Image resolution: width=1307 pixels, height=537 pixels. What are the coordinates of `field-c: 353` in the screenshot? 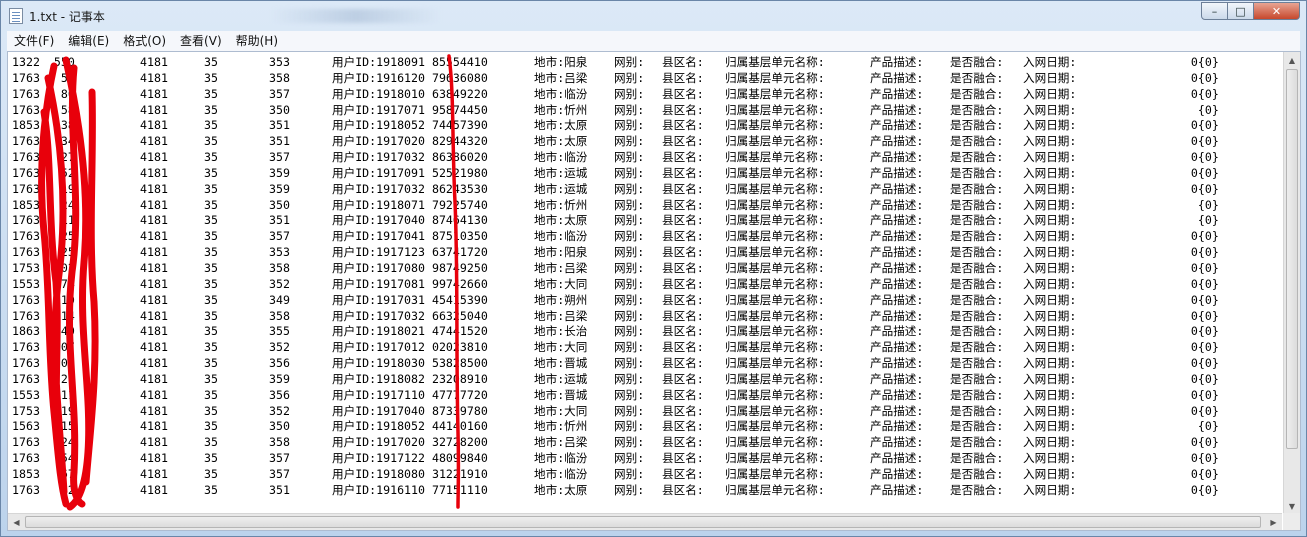 It's located at (279, 252).